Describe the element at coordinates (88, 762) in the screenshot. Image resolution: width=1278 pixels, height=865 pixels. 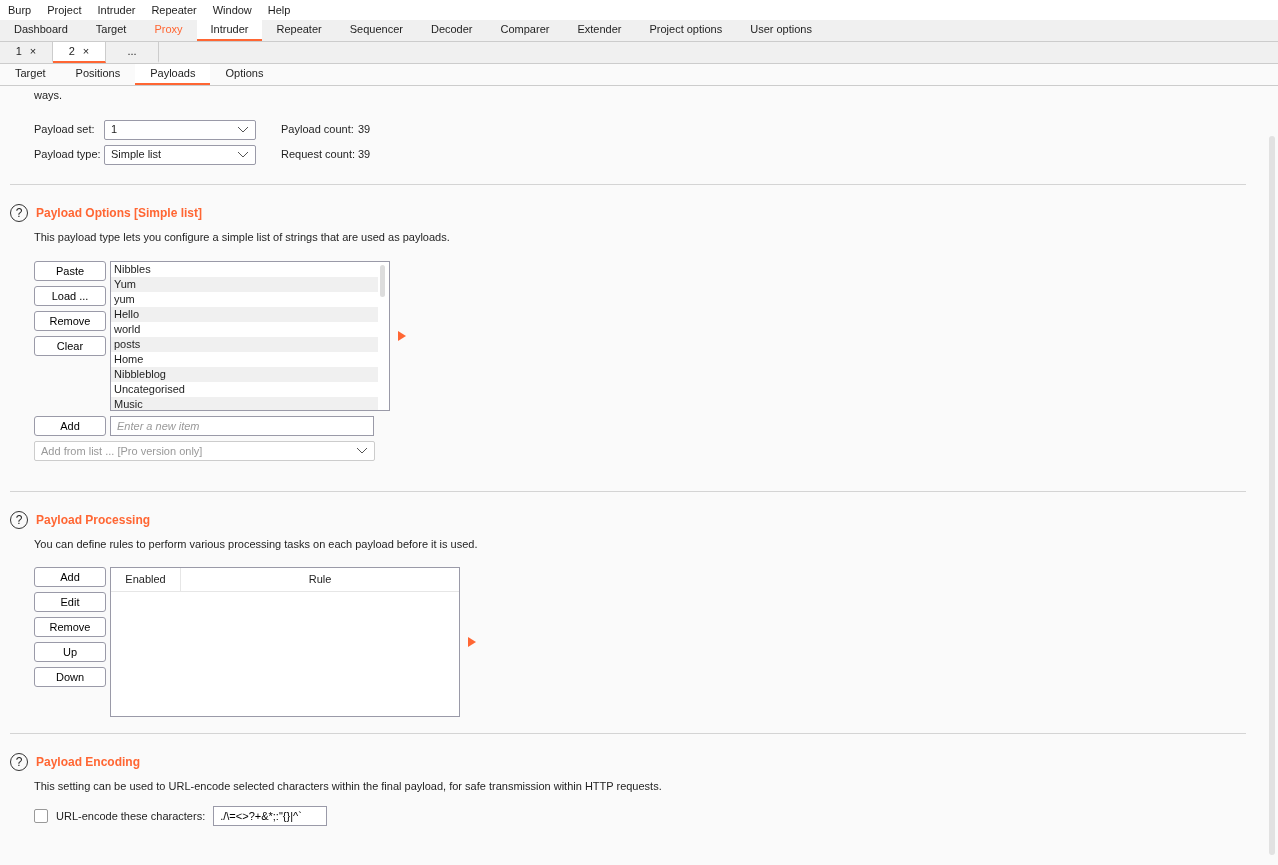
I see `section-title: Payload Encoding` at that location.